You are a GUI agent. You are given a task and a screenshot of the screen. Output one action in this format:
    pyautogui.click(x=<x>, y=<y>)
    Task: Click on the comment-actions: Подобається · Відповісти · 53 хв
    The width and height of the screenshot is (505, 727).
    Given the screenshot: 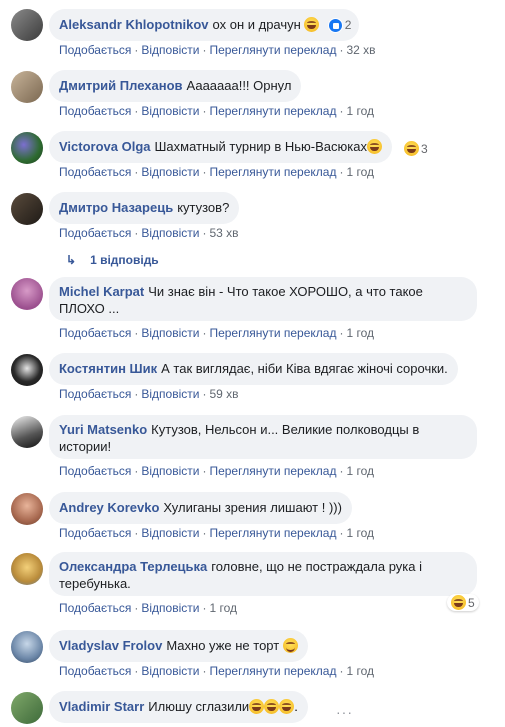 What is the action you would take?
    pyautogui.click(x=149, y=233)
    